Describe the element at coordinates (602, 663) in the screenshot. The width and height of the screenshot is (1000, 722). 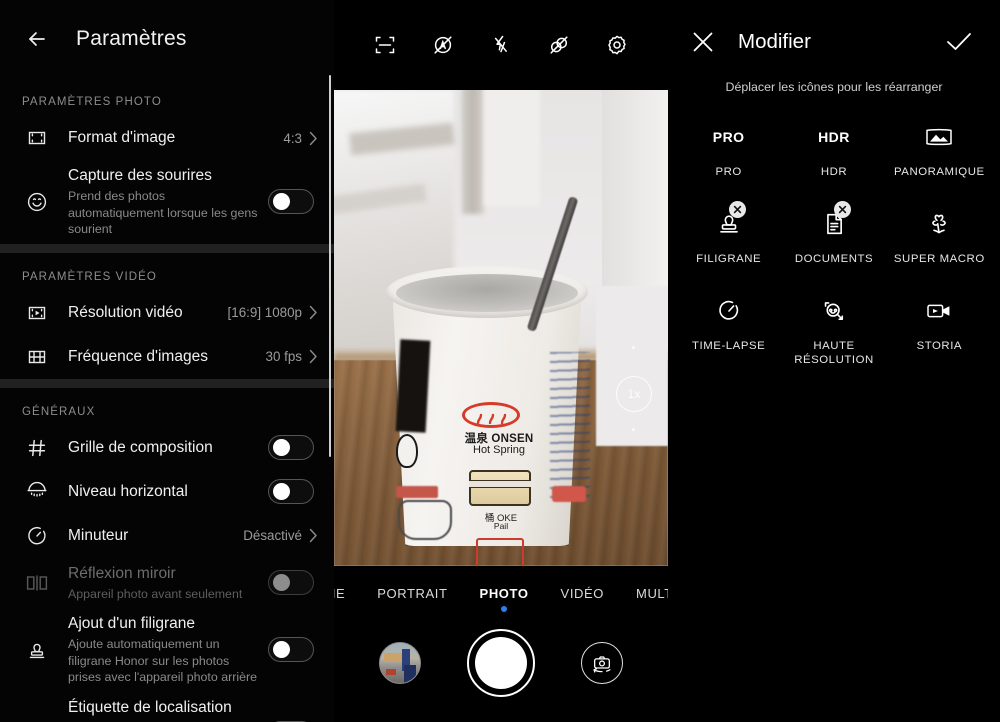
I see `flip-camera-icon` at that location.